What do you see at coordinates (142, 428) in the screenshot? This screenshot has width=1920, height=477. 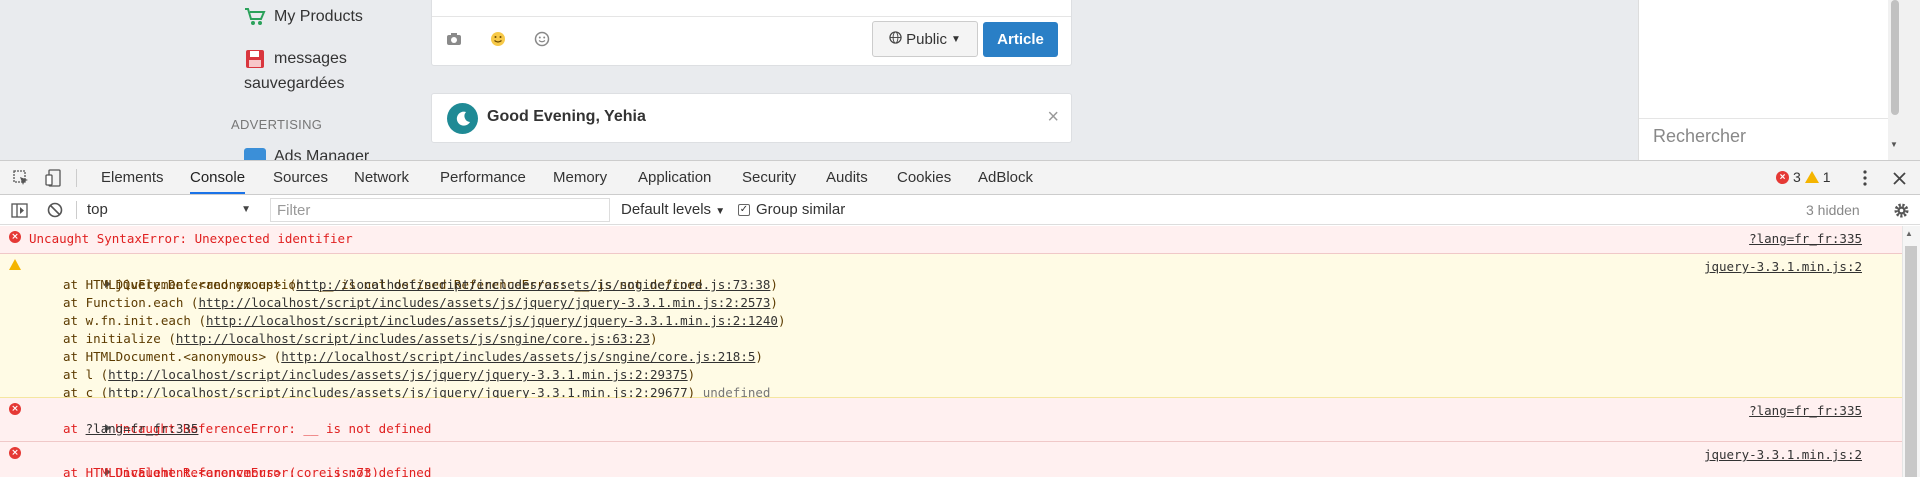 I see `stack-frame-link: ?lang=fr_fr:335` at bounding box center [142, 428].